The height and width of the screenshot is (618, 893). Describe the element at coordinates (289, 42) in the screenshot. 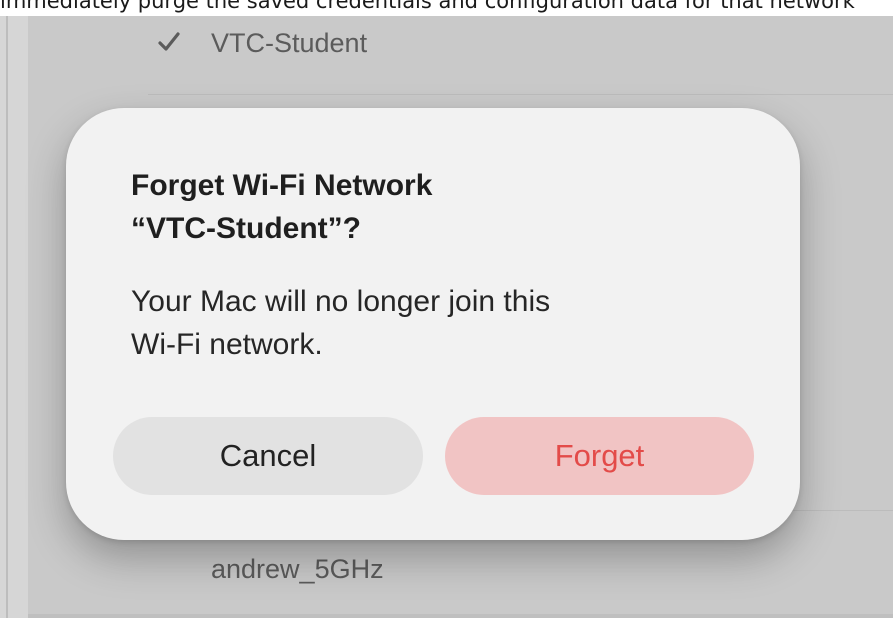

I see `network-name: VTC-Student` at that location.